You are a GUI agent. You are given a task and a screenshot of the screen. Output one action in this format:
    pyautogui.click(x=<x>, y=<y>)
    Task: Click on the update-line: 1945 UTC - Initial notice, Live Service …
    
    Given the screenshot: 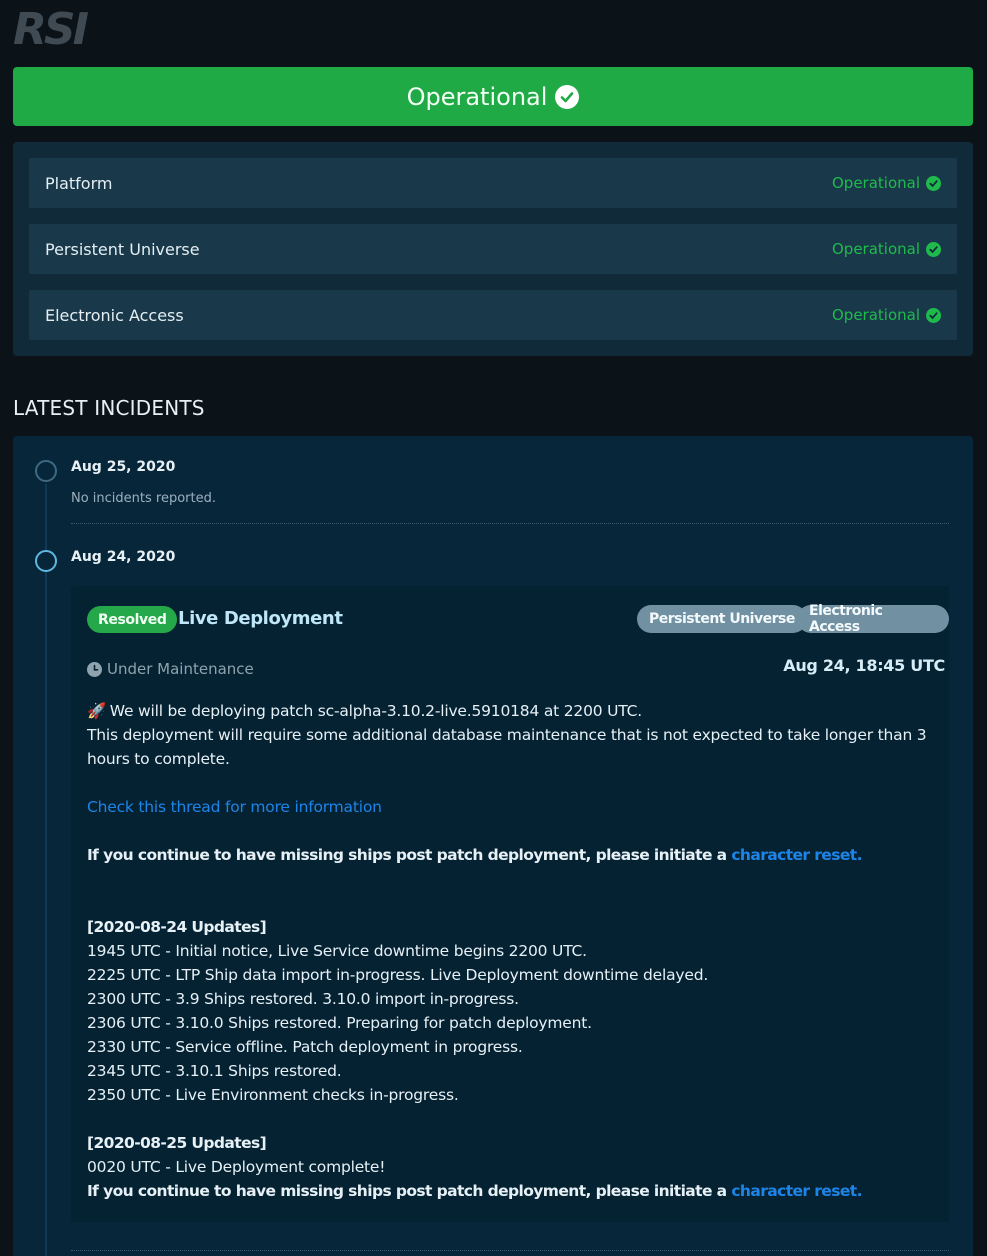 What is the action you would take?
    pyautogui.click(x=337, y=951)
    